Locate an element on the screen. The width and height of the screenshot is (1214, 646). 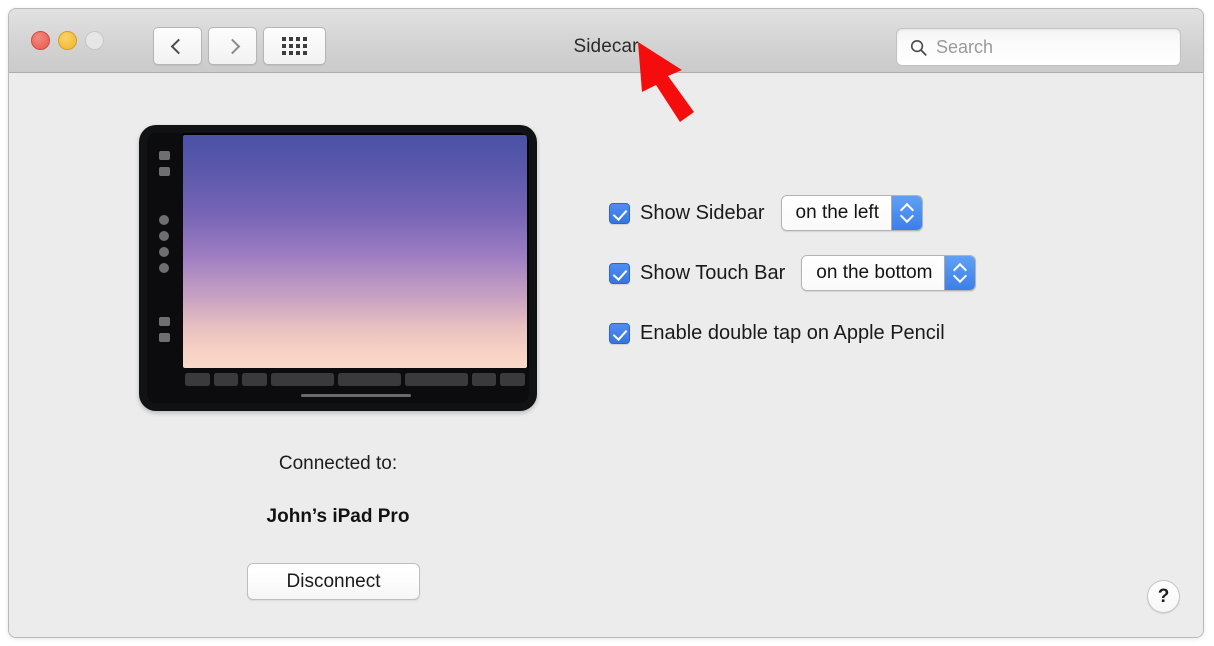
connected-device-name: John’s iPad Pro is located at coordinates (338, 516).